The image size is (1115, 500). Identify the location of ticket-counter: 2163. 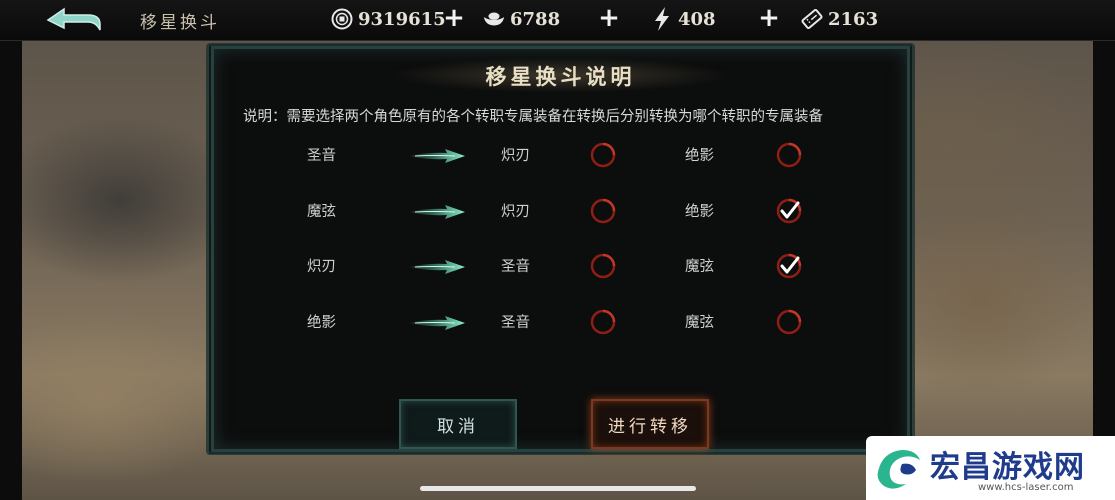
(839, 19).